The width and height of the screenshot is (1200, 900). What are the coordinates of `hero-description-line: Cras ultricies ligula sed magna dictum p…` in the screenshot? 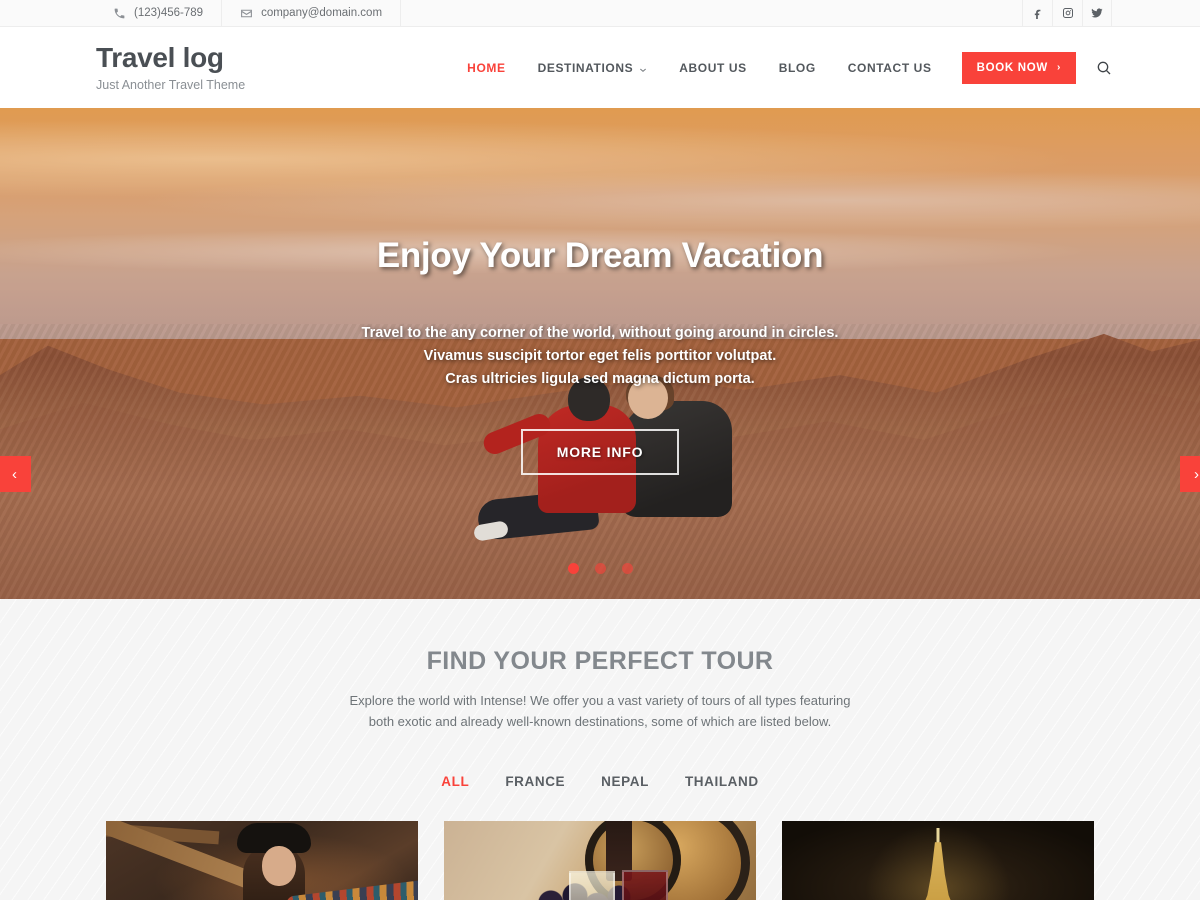 It's located at (600, 379).